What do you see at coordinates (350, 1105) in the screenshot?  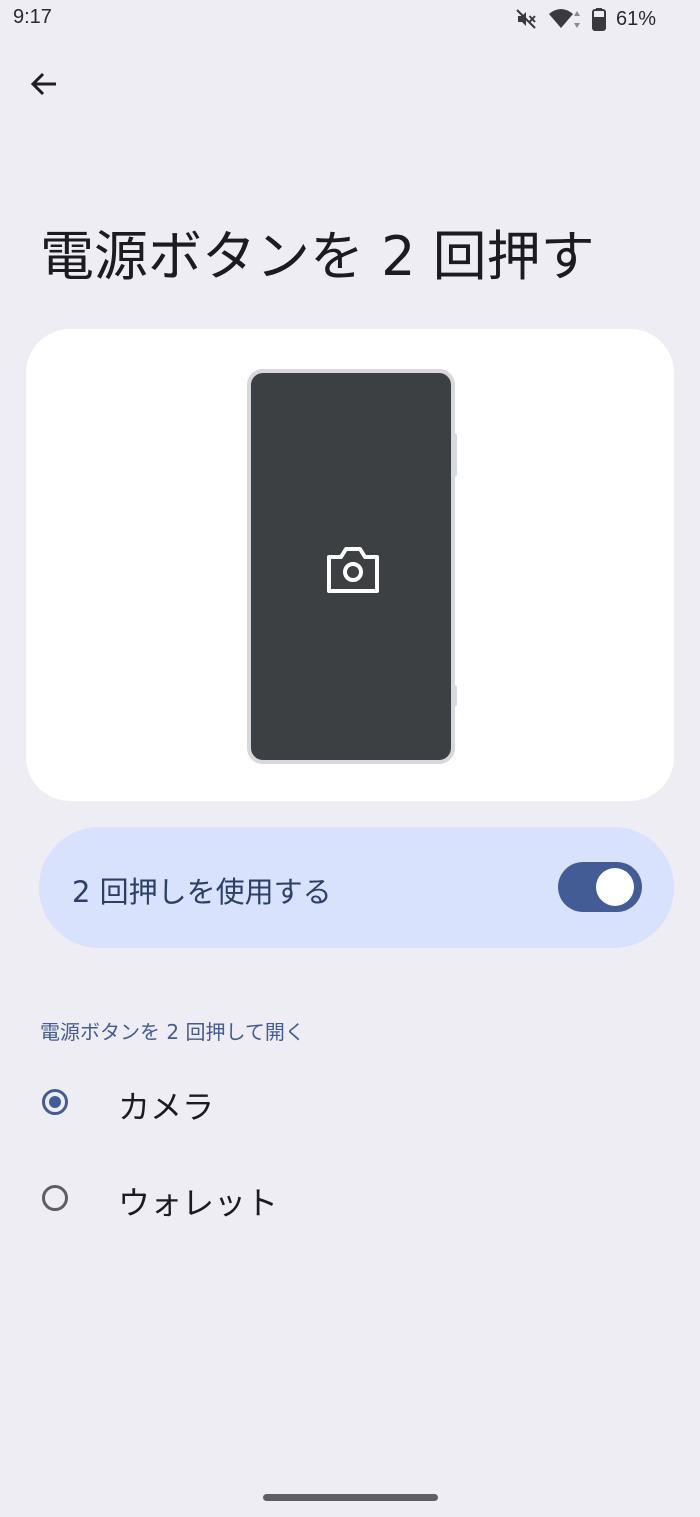 I see `option-camera: カメラ` at bounding box center [350, 1105].